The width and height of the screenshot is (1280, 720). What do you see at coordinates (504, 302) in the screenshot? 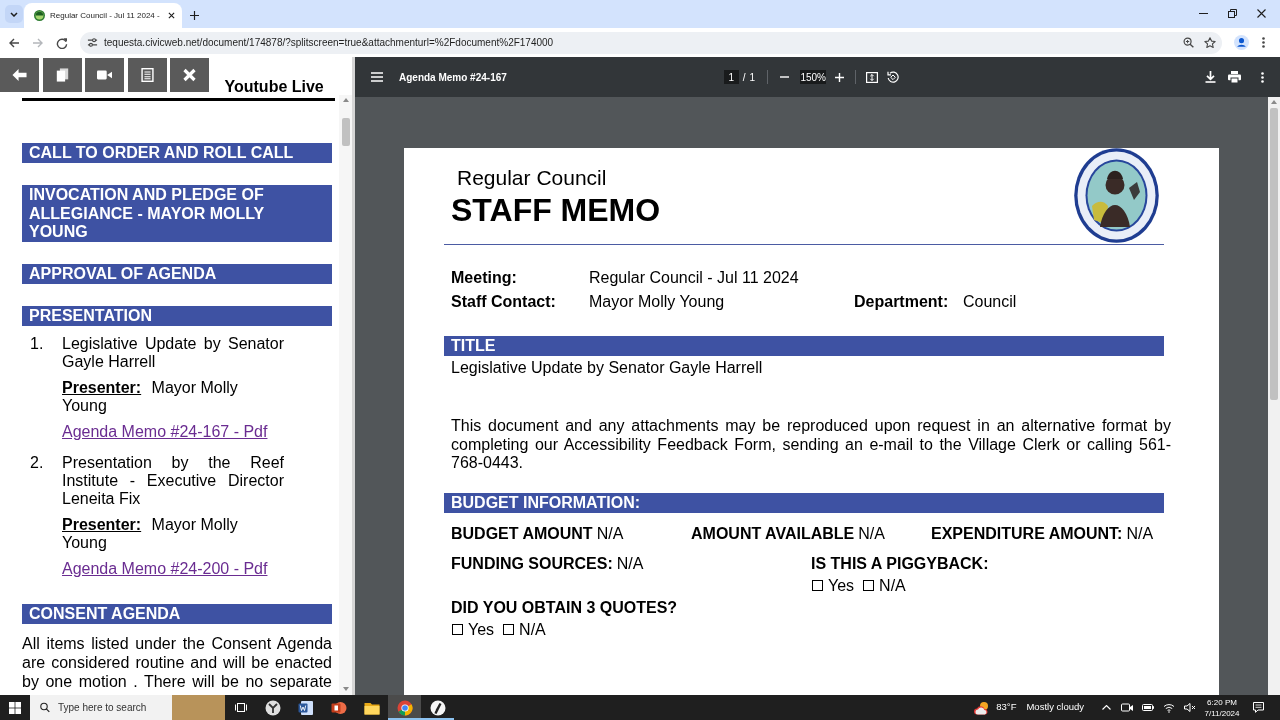
I see `field-label: Staff Contact:` at bounding box center [504, 302].